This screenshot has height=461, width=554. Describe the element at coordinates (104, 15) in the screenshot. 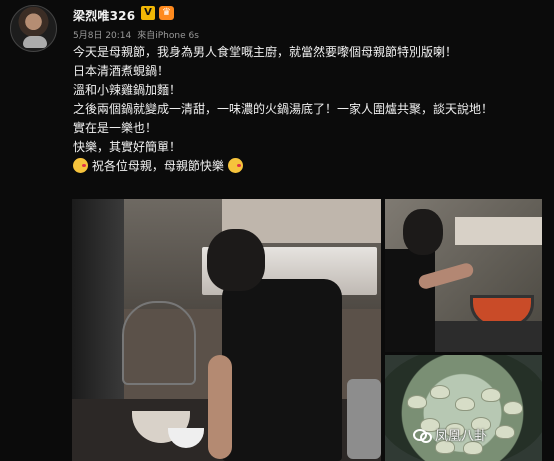

I see `user-name: 梁烈唯326` at that location.